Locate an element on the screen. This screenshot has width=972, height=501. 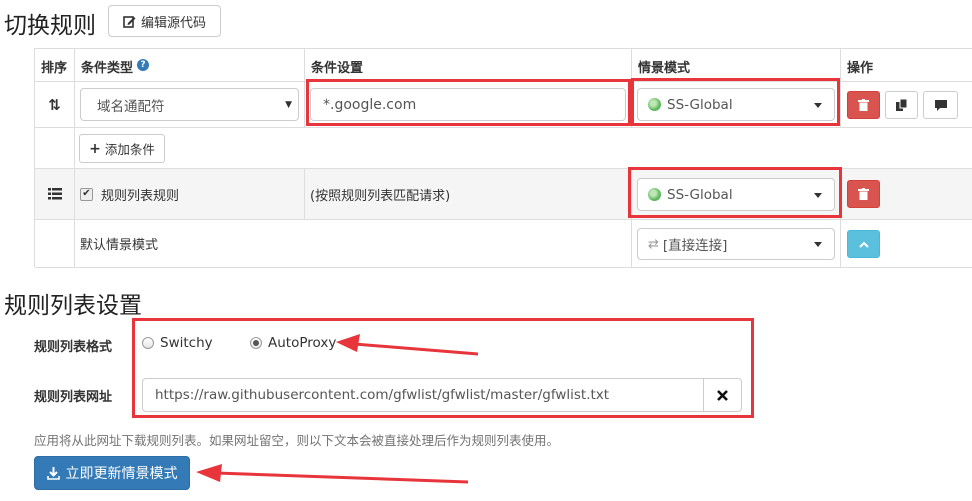
update-profile-button: 立即更新情景模式 is located at coordinates (112, 473).